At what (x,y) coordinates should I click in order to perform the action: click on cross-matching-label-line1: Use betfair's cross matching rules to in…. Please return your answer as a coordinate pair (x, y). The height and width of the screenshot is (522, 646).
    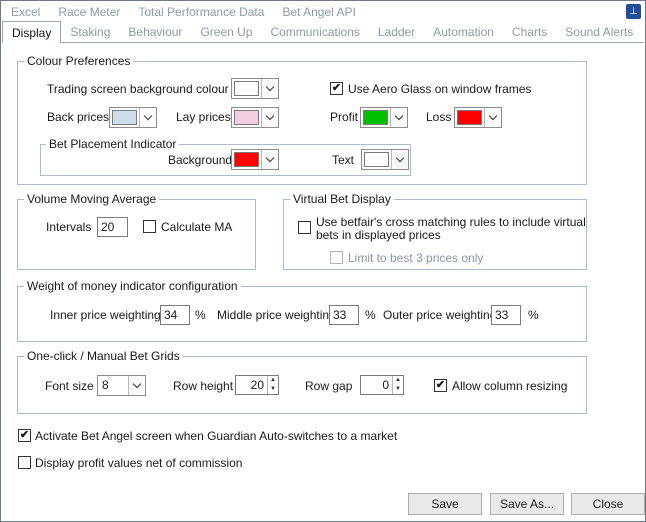
    Looking at the image, I should click on (451, 222).